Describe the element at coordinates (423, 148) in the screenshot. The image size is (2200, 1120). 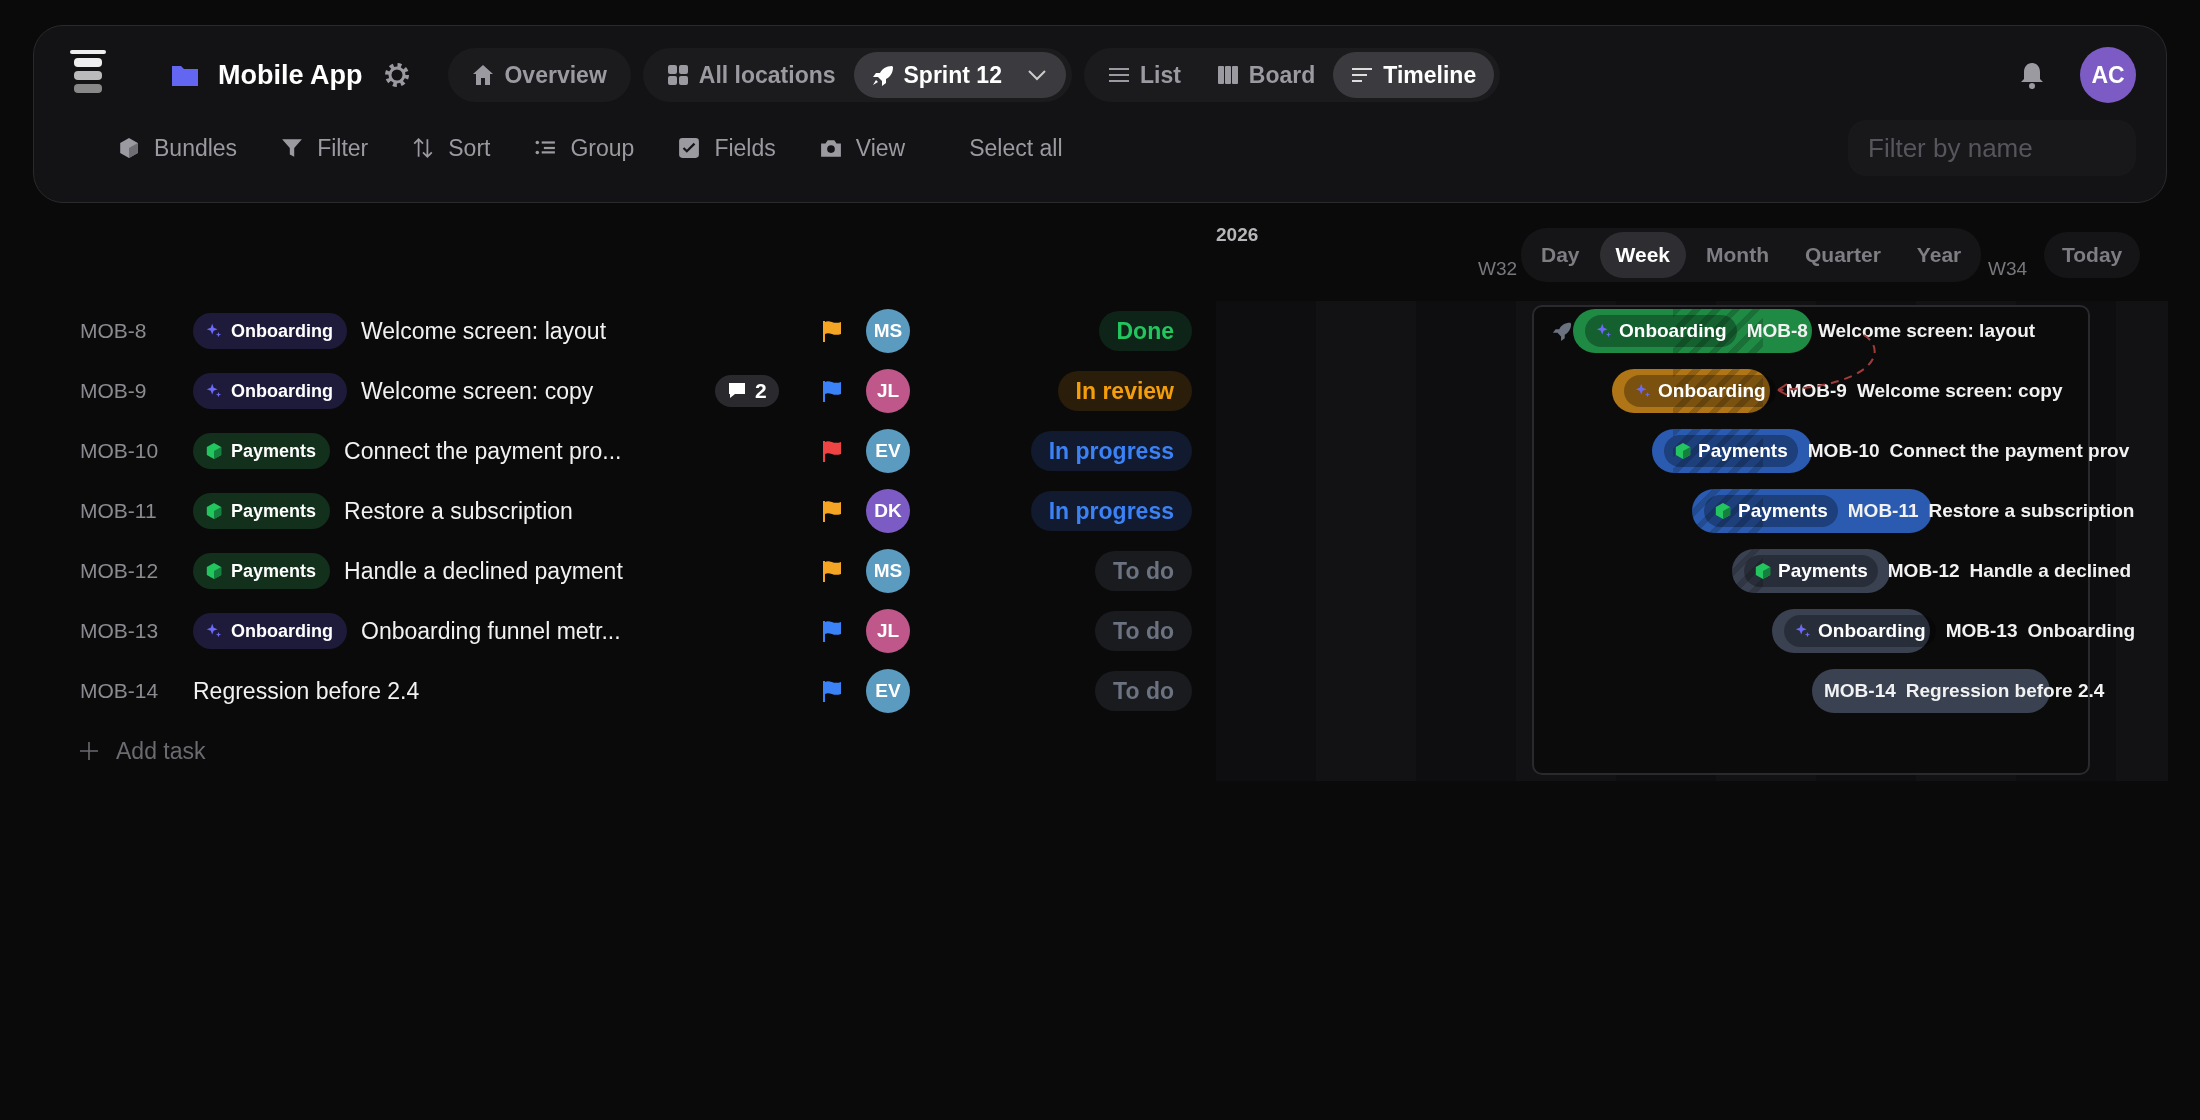
I see `sort-icon` at that location.